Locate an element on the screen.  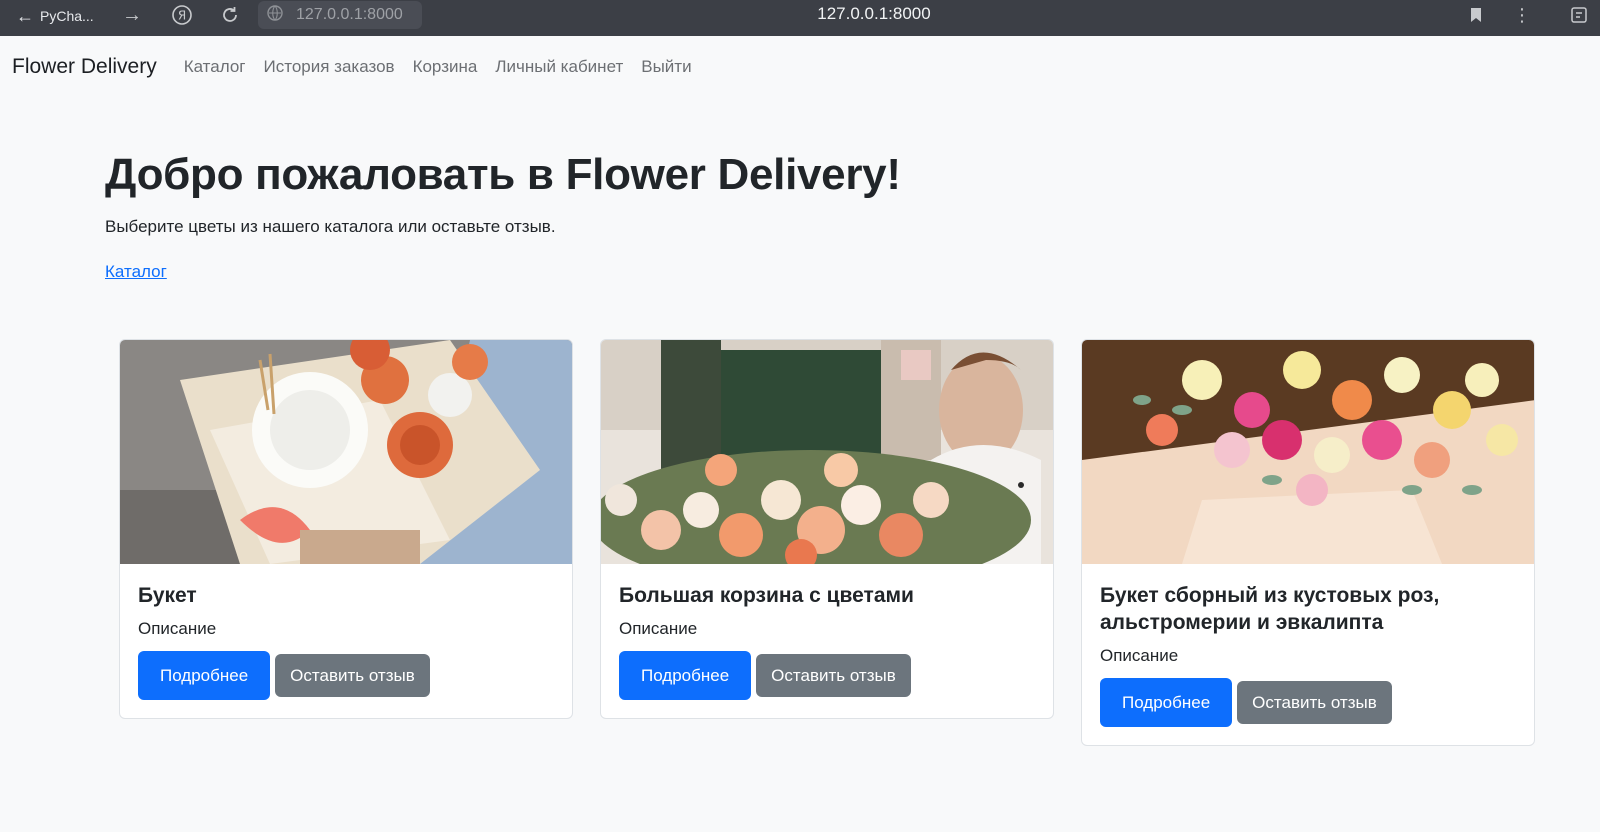
page-url: 127.0.0.1:8000 is located at coordinates (800, 14).